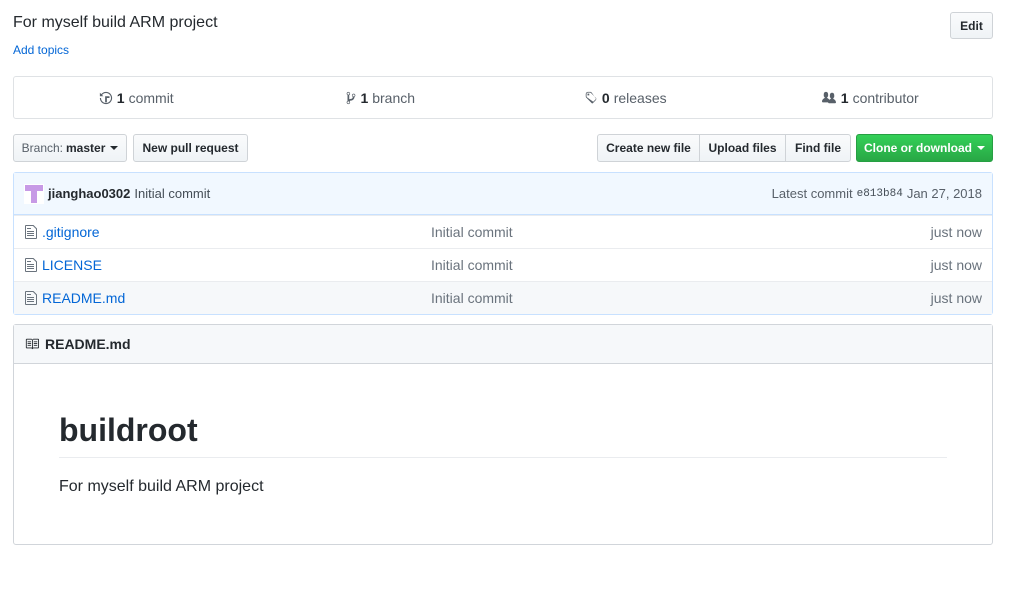 The width and height of the screenshot is (1022, 589). What do you see at coordinates (648, 148) in the screenshot?
I see `create-new-file-button: Create new file` at bounding box center [648, 148].